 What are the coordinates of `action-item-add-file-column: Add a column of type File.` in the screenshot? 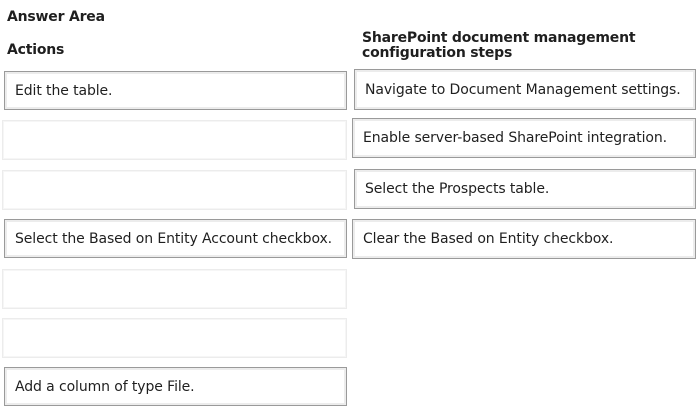 It's located at (175, 386).